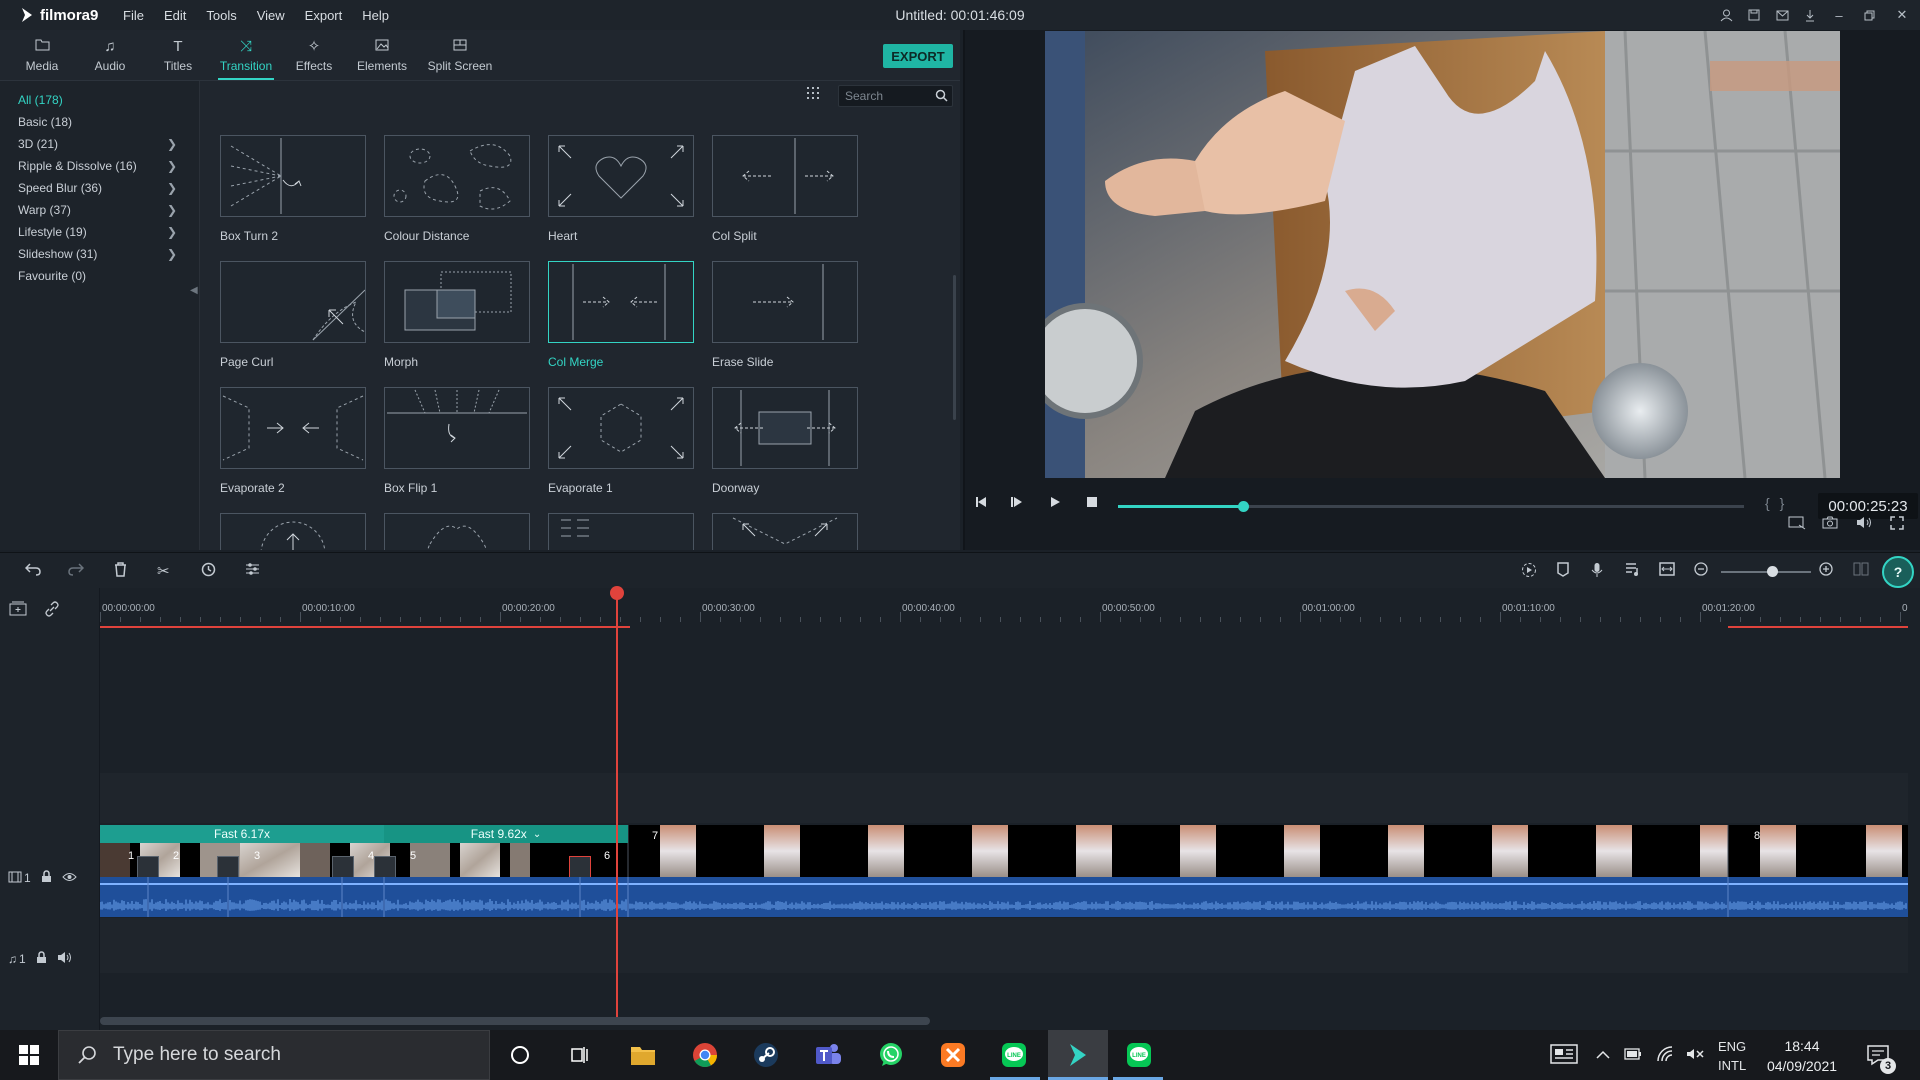  What do you see at coordinates (271, 15) in the screenshot?
I see `menu-view: View` at bounding box center [271, 15].